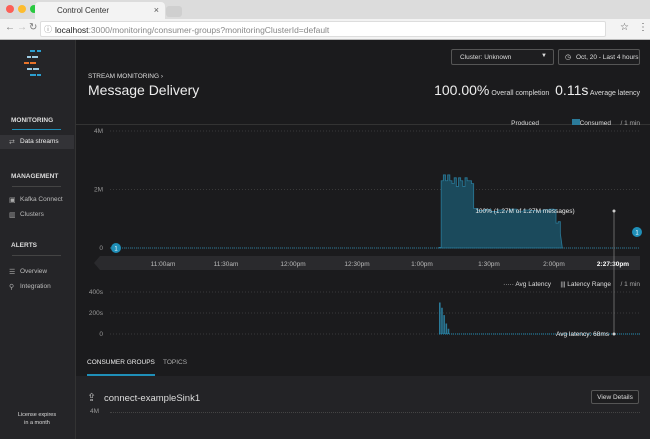  Describe the element at coordinates (92, 398) in the screenshot. I see `consumer-group-icon: ⇪` at that location.